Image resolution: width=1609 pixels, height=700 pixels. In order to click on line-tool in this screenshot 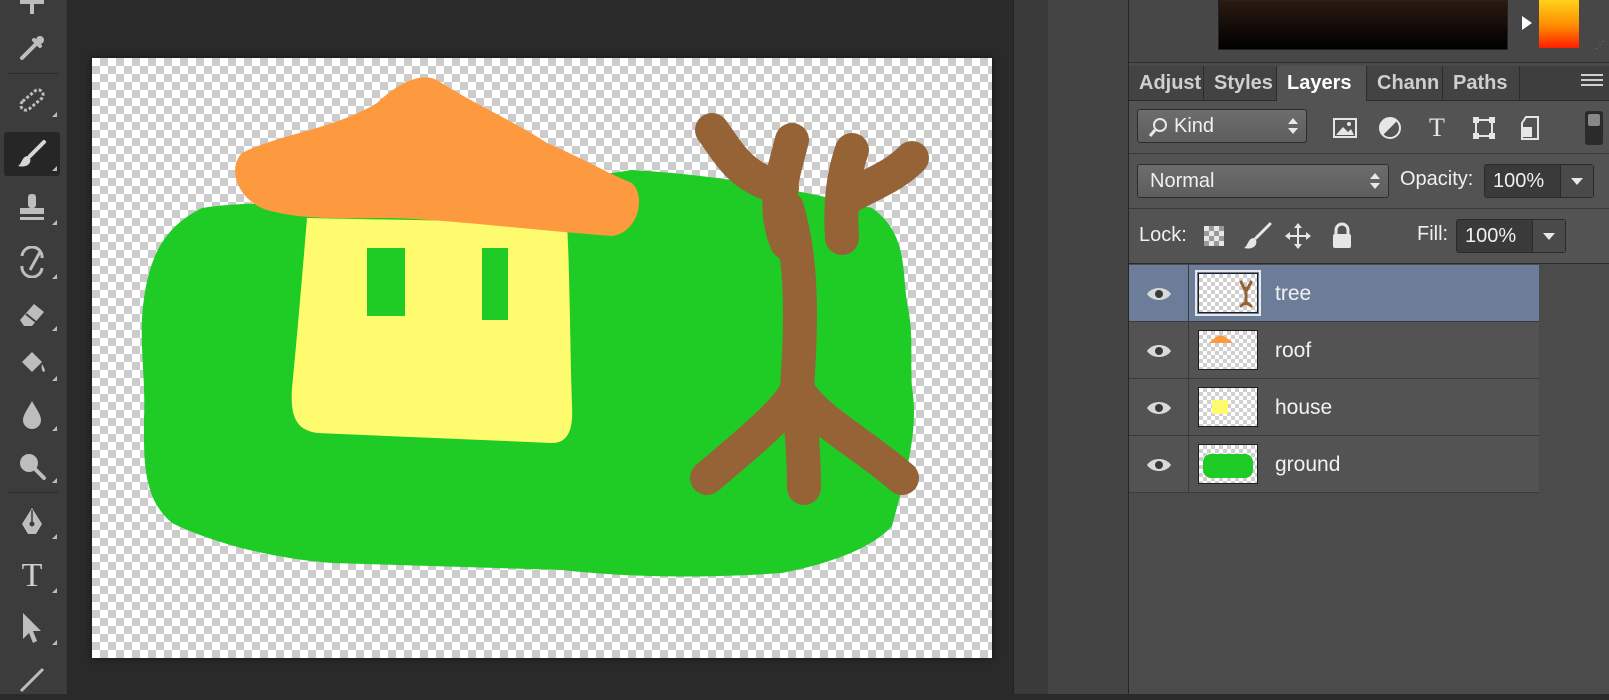, I will do `click(32, 678)`.